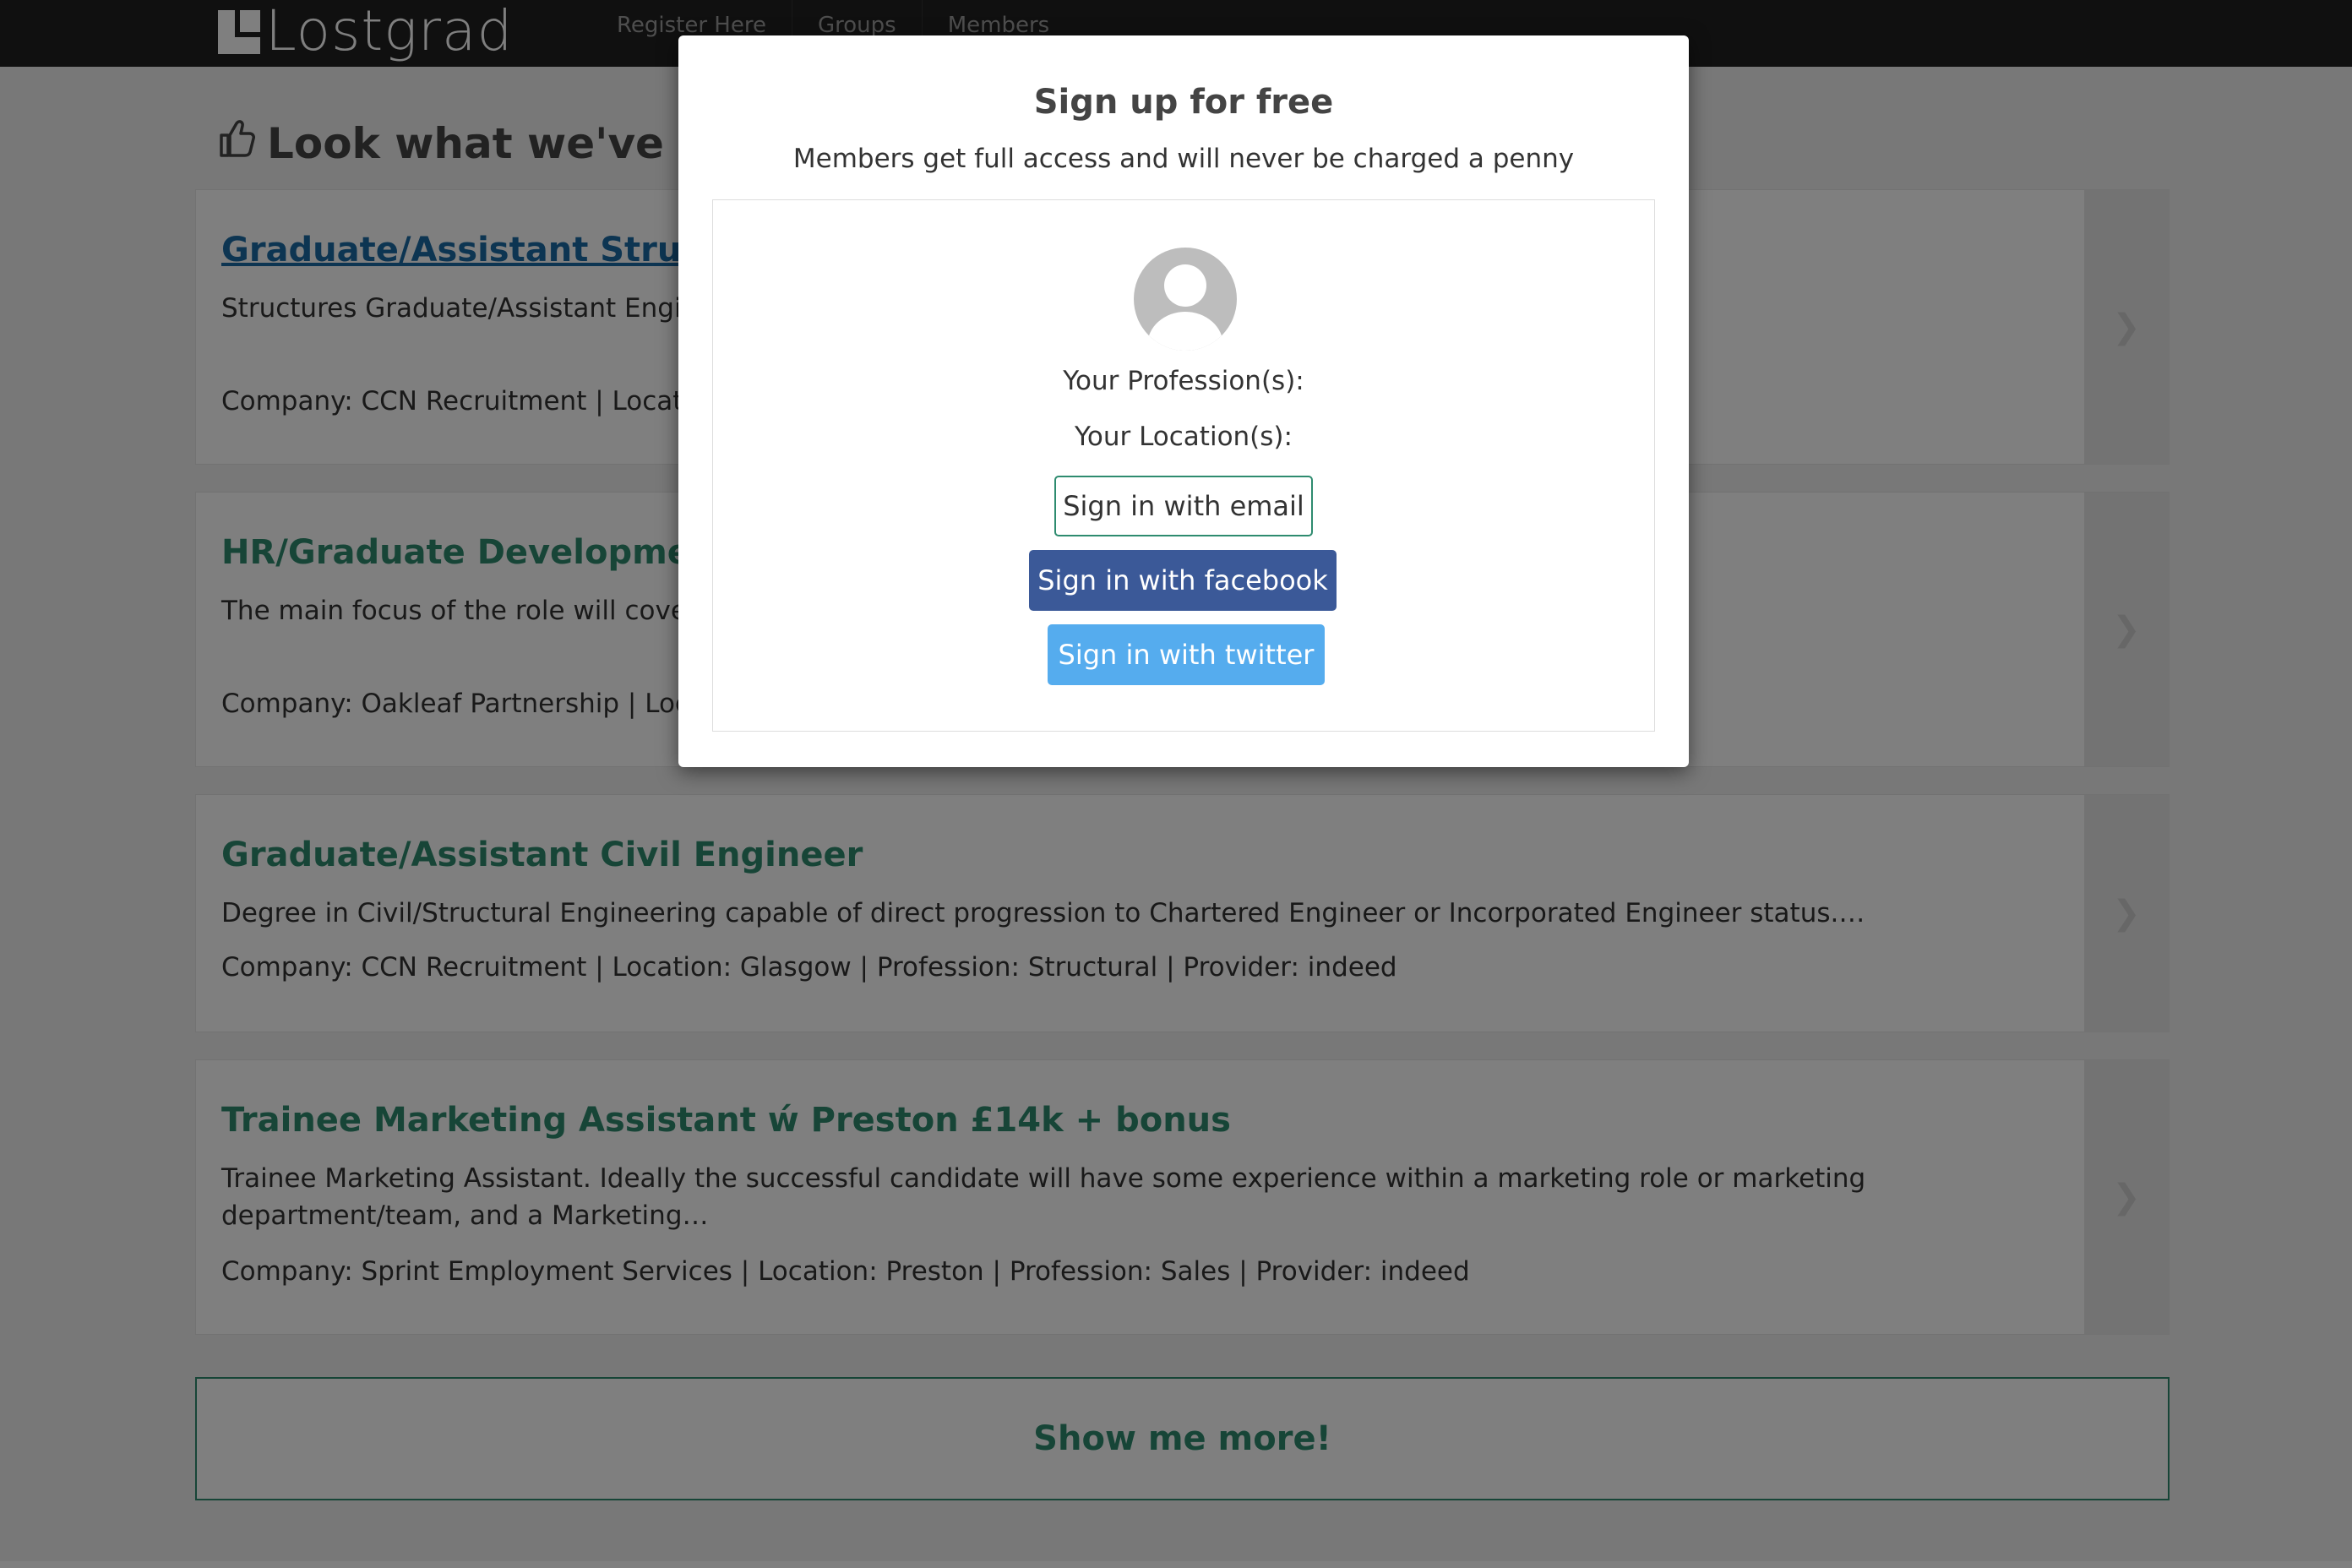 This screenshot has height=1568, width=2352. What do you see at coordinates (1183, 580) in the screenshot?
I see `sign-in-facebook-button: Sign in with facebook` at bounding box center [1183, 580].